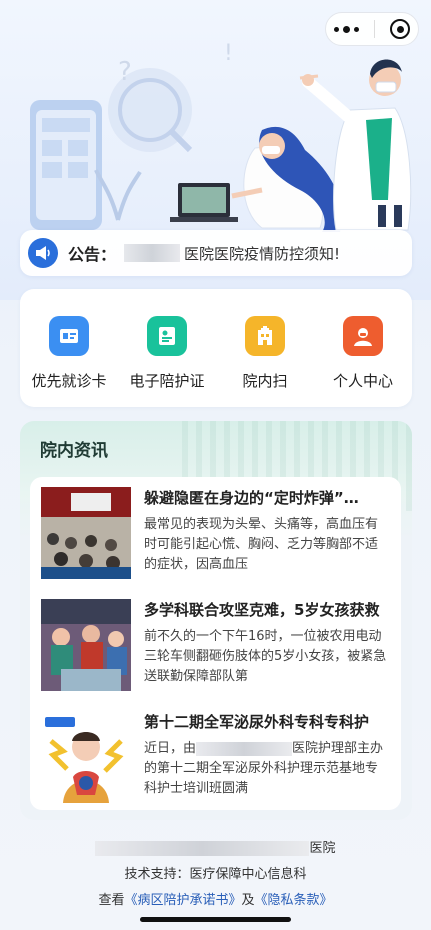  What do you see at coordinates (363, 336) in the screenshot?
I see `user-icon` at bounding box center [363, 336].